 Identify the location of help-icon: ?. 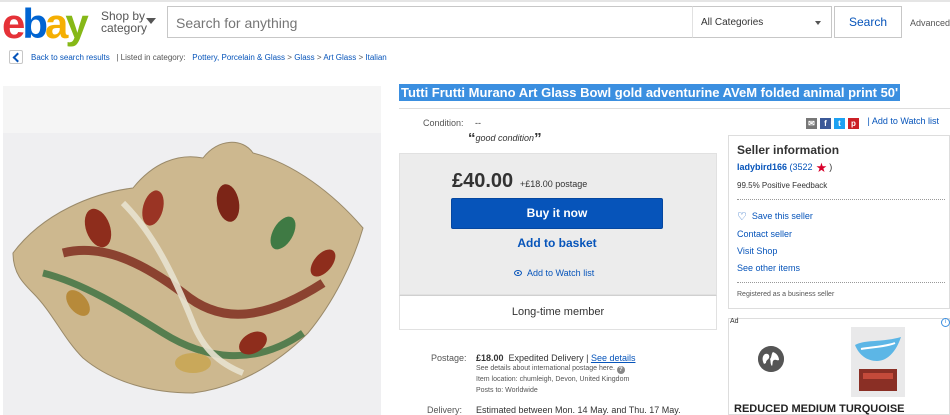
(620, 370).